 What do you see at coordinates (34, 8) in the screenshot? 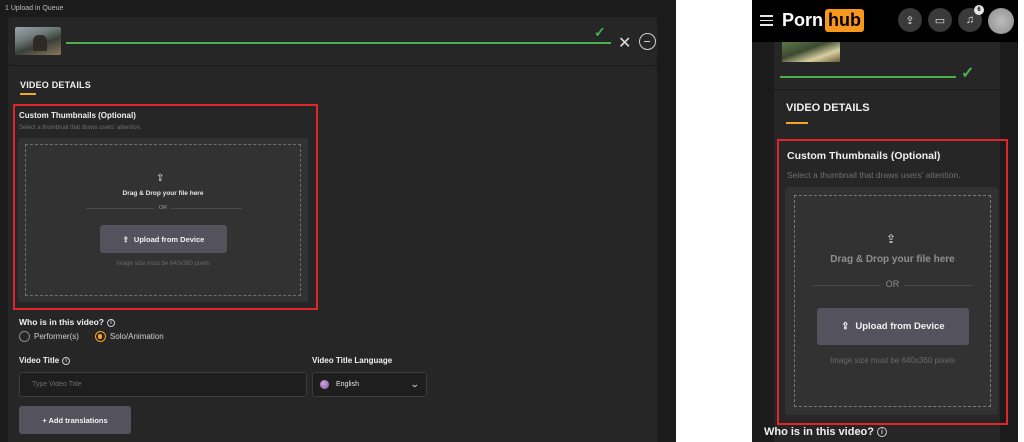
I see `queue-label: 1 Upload in Queue` at bounding box center [34, 8].